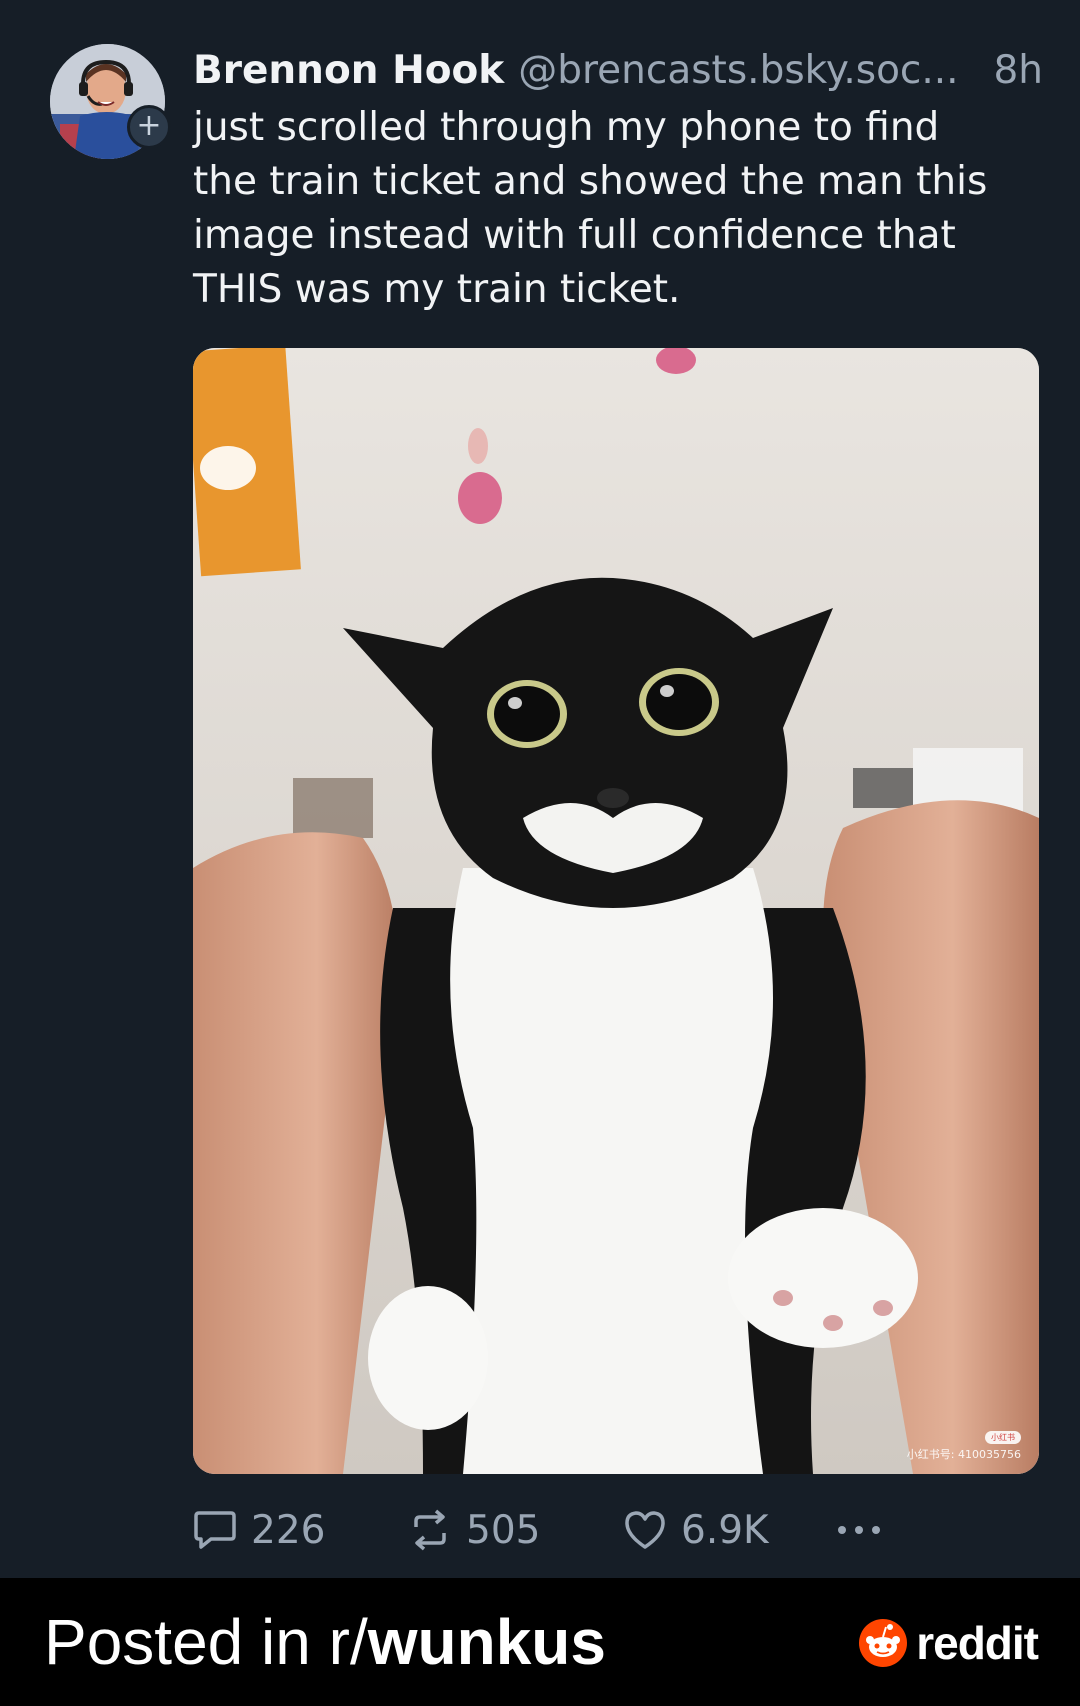 The height and width of the screenshot is (1706, 1080). Describe the element at coordinates (1003, 1437) in the screenshot. I see `watermark-logo: 小红书` at that location.